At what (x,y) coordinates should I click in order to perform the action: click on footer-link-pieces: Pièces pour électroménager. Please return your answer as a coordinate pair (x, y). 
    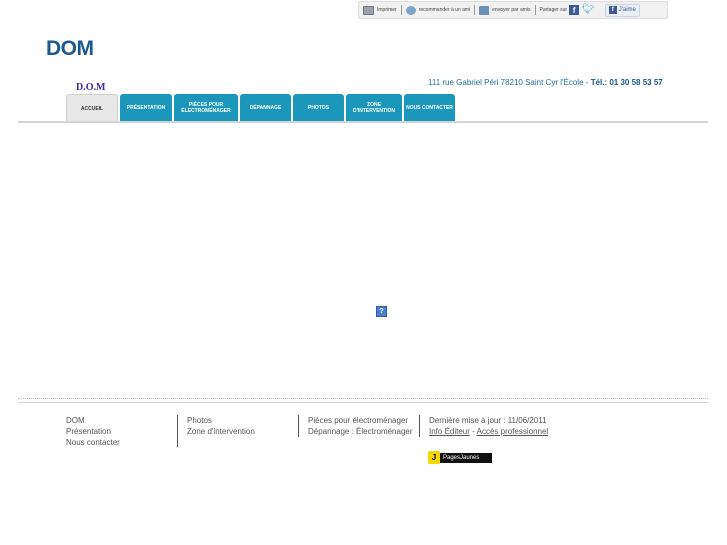
    Looking at the image, I should click on (360, 420).